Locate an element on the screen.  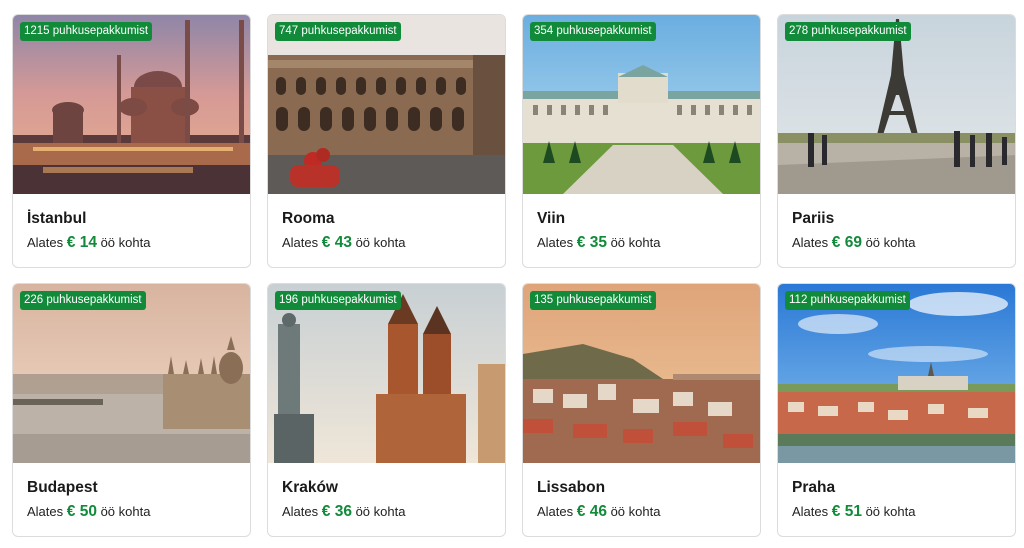
rome-colosseum-photo: 747 puhkusepakkumist is located at coordinates (386, 104).